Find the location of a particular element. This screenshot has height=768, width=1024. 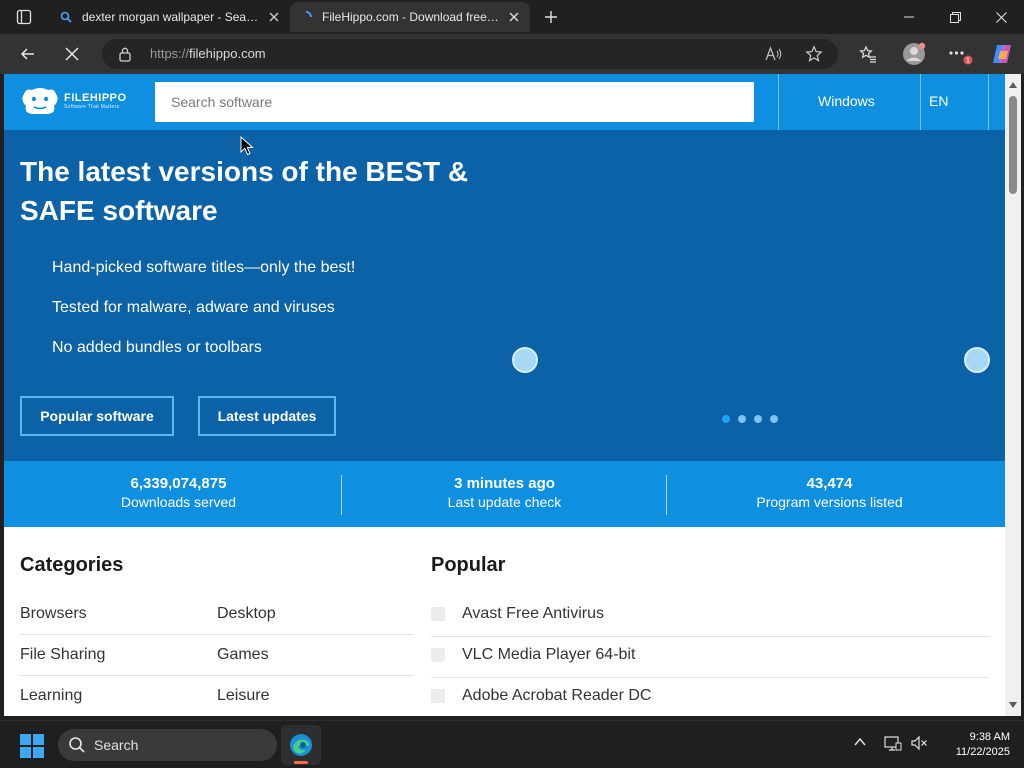

back-button is located at coordinates (28, 54).